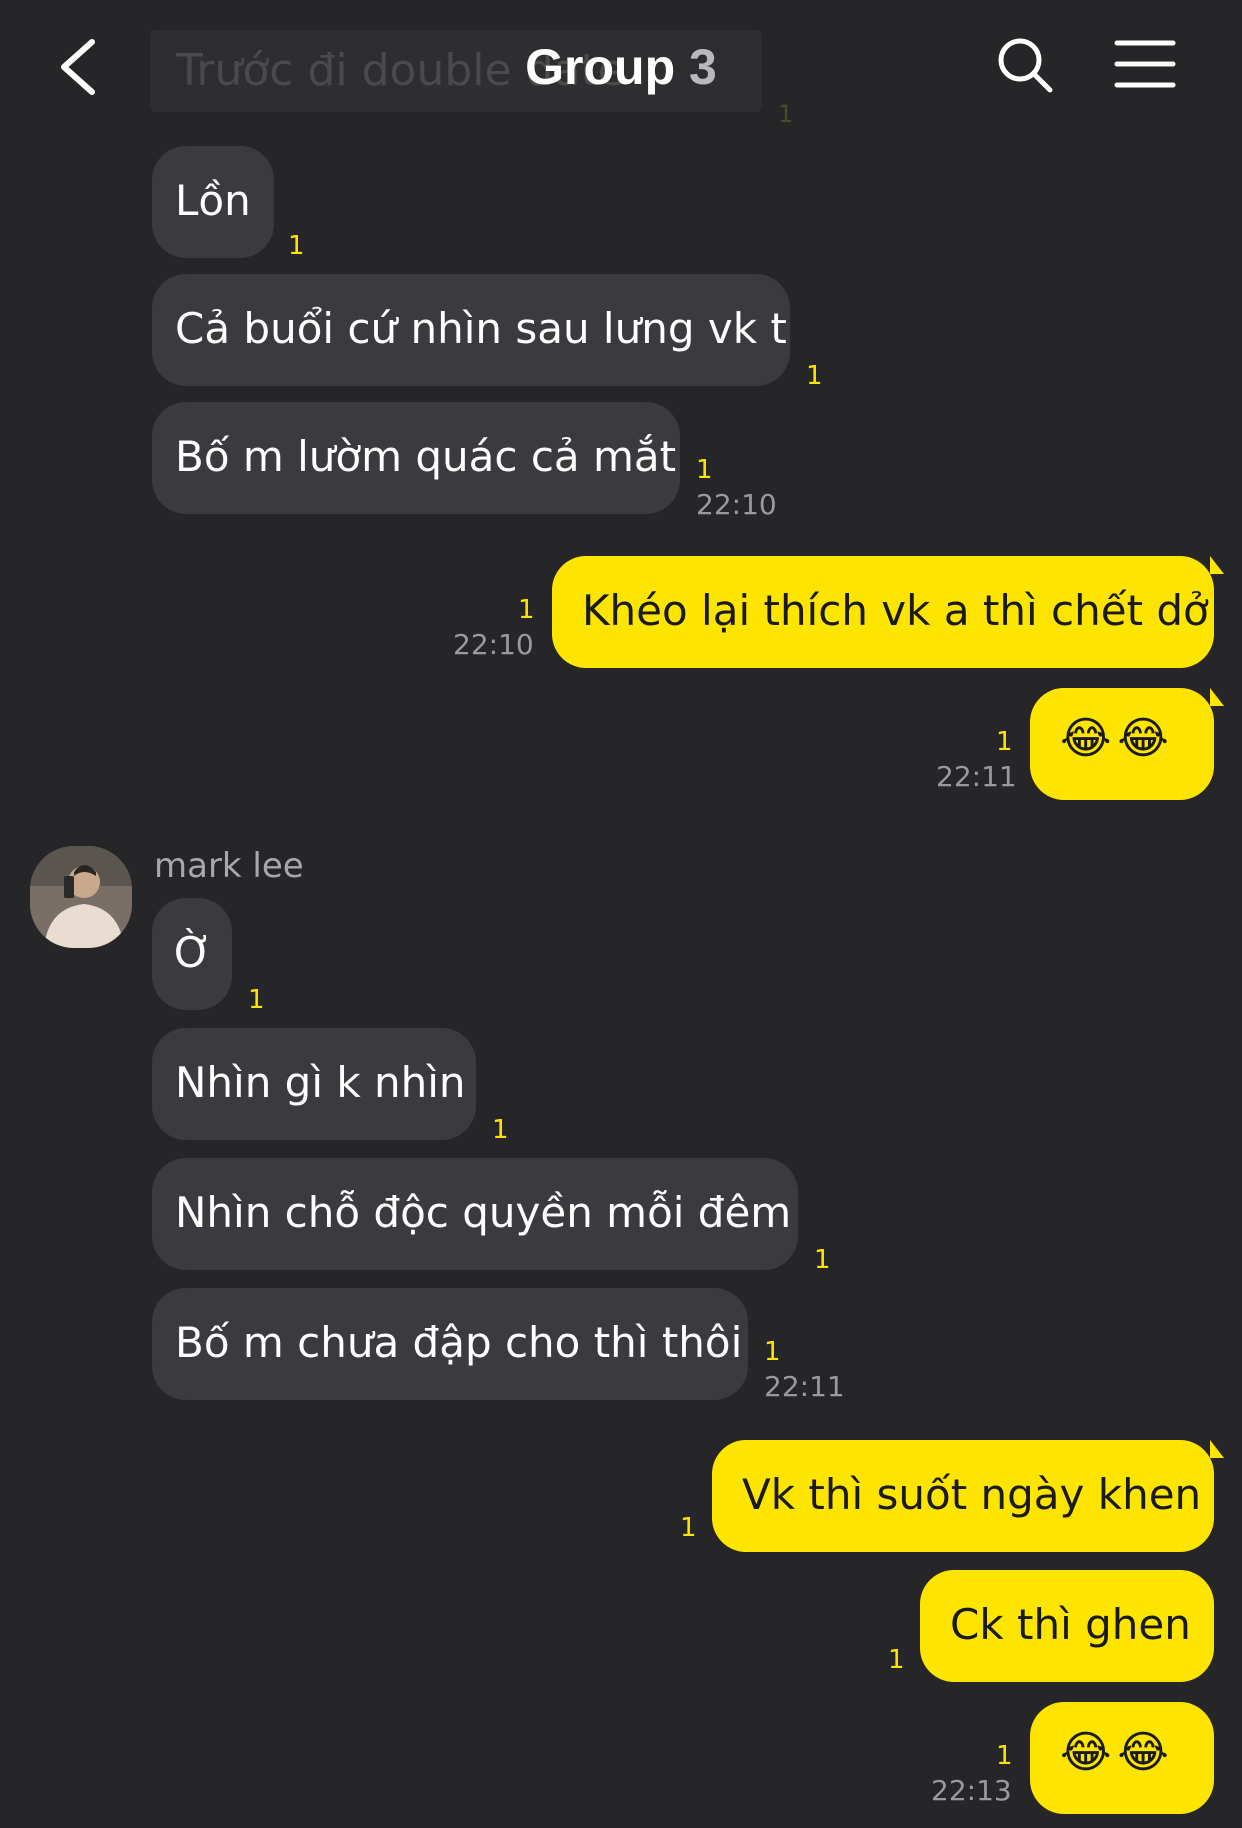  Describe the element at coordinates (320, 1082) in the screenshot. I see `message-text: Nhìn gì k nhìn` at that location.